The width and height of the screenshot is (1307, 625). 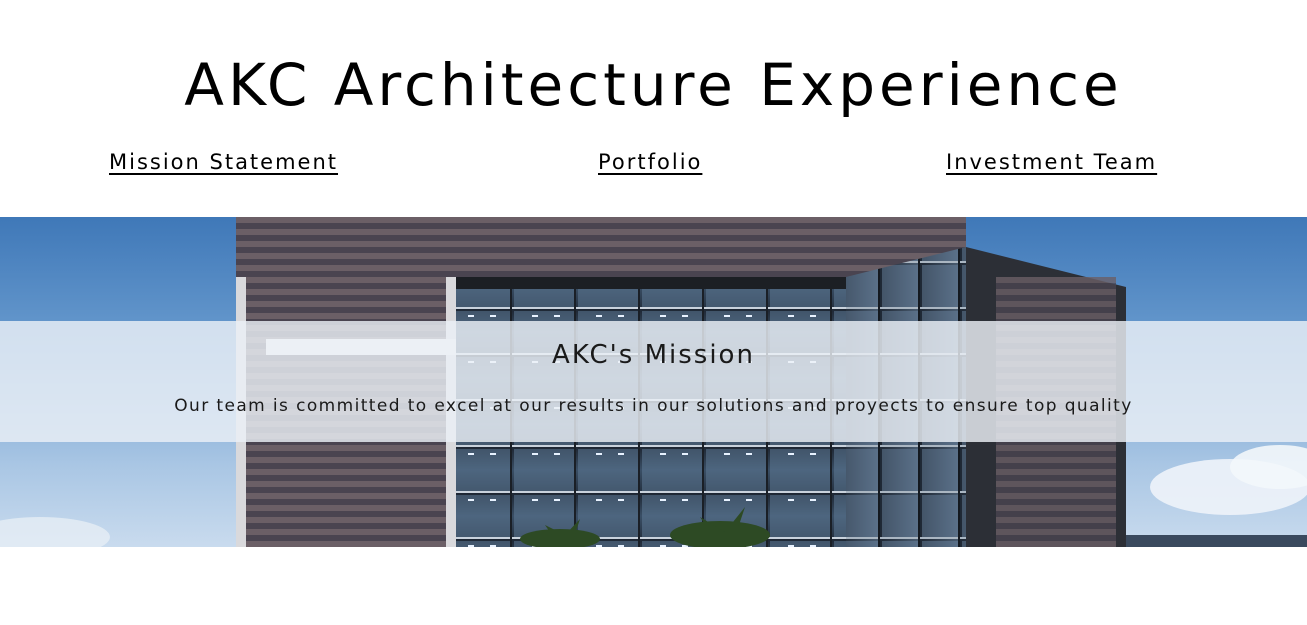 What do you see at coordinates (223, 162) in the screenshot?
I see `nav-link-mission-statement: Mission Statement` at bounding box center [223, 162].